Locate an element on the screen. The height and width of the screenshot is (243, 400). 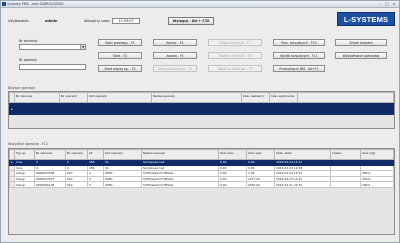
time-label: Aktualny czas: is located at coordinates (97, 21).